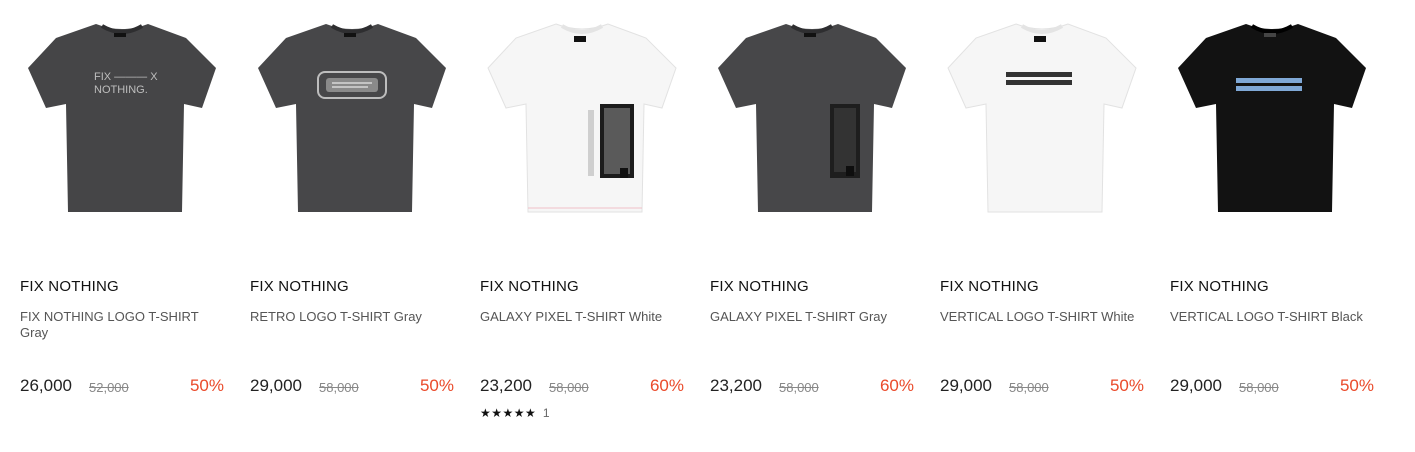  I want to click on product-name: GALAXY PIXEL T-SHIRT Gray, so click(810, 317).